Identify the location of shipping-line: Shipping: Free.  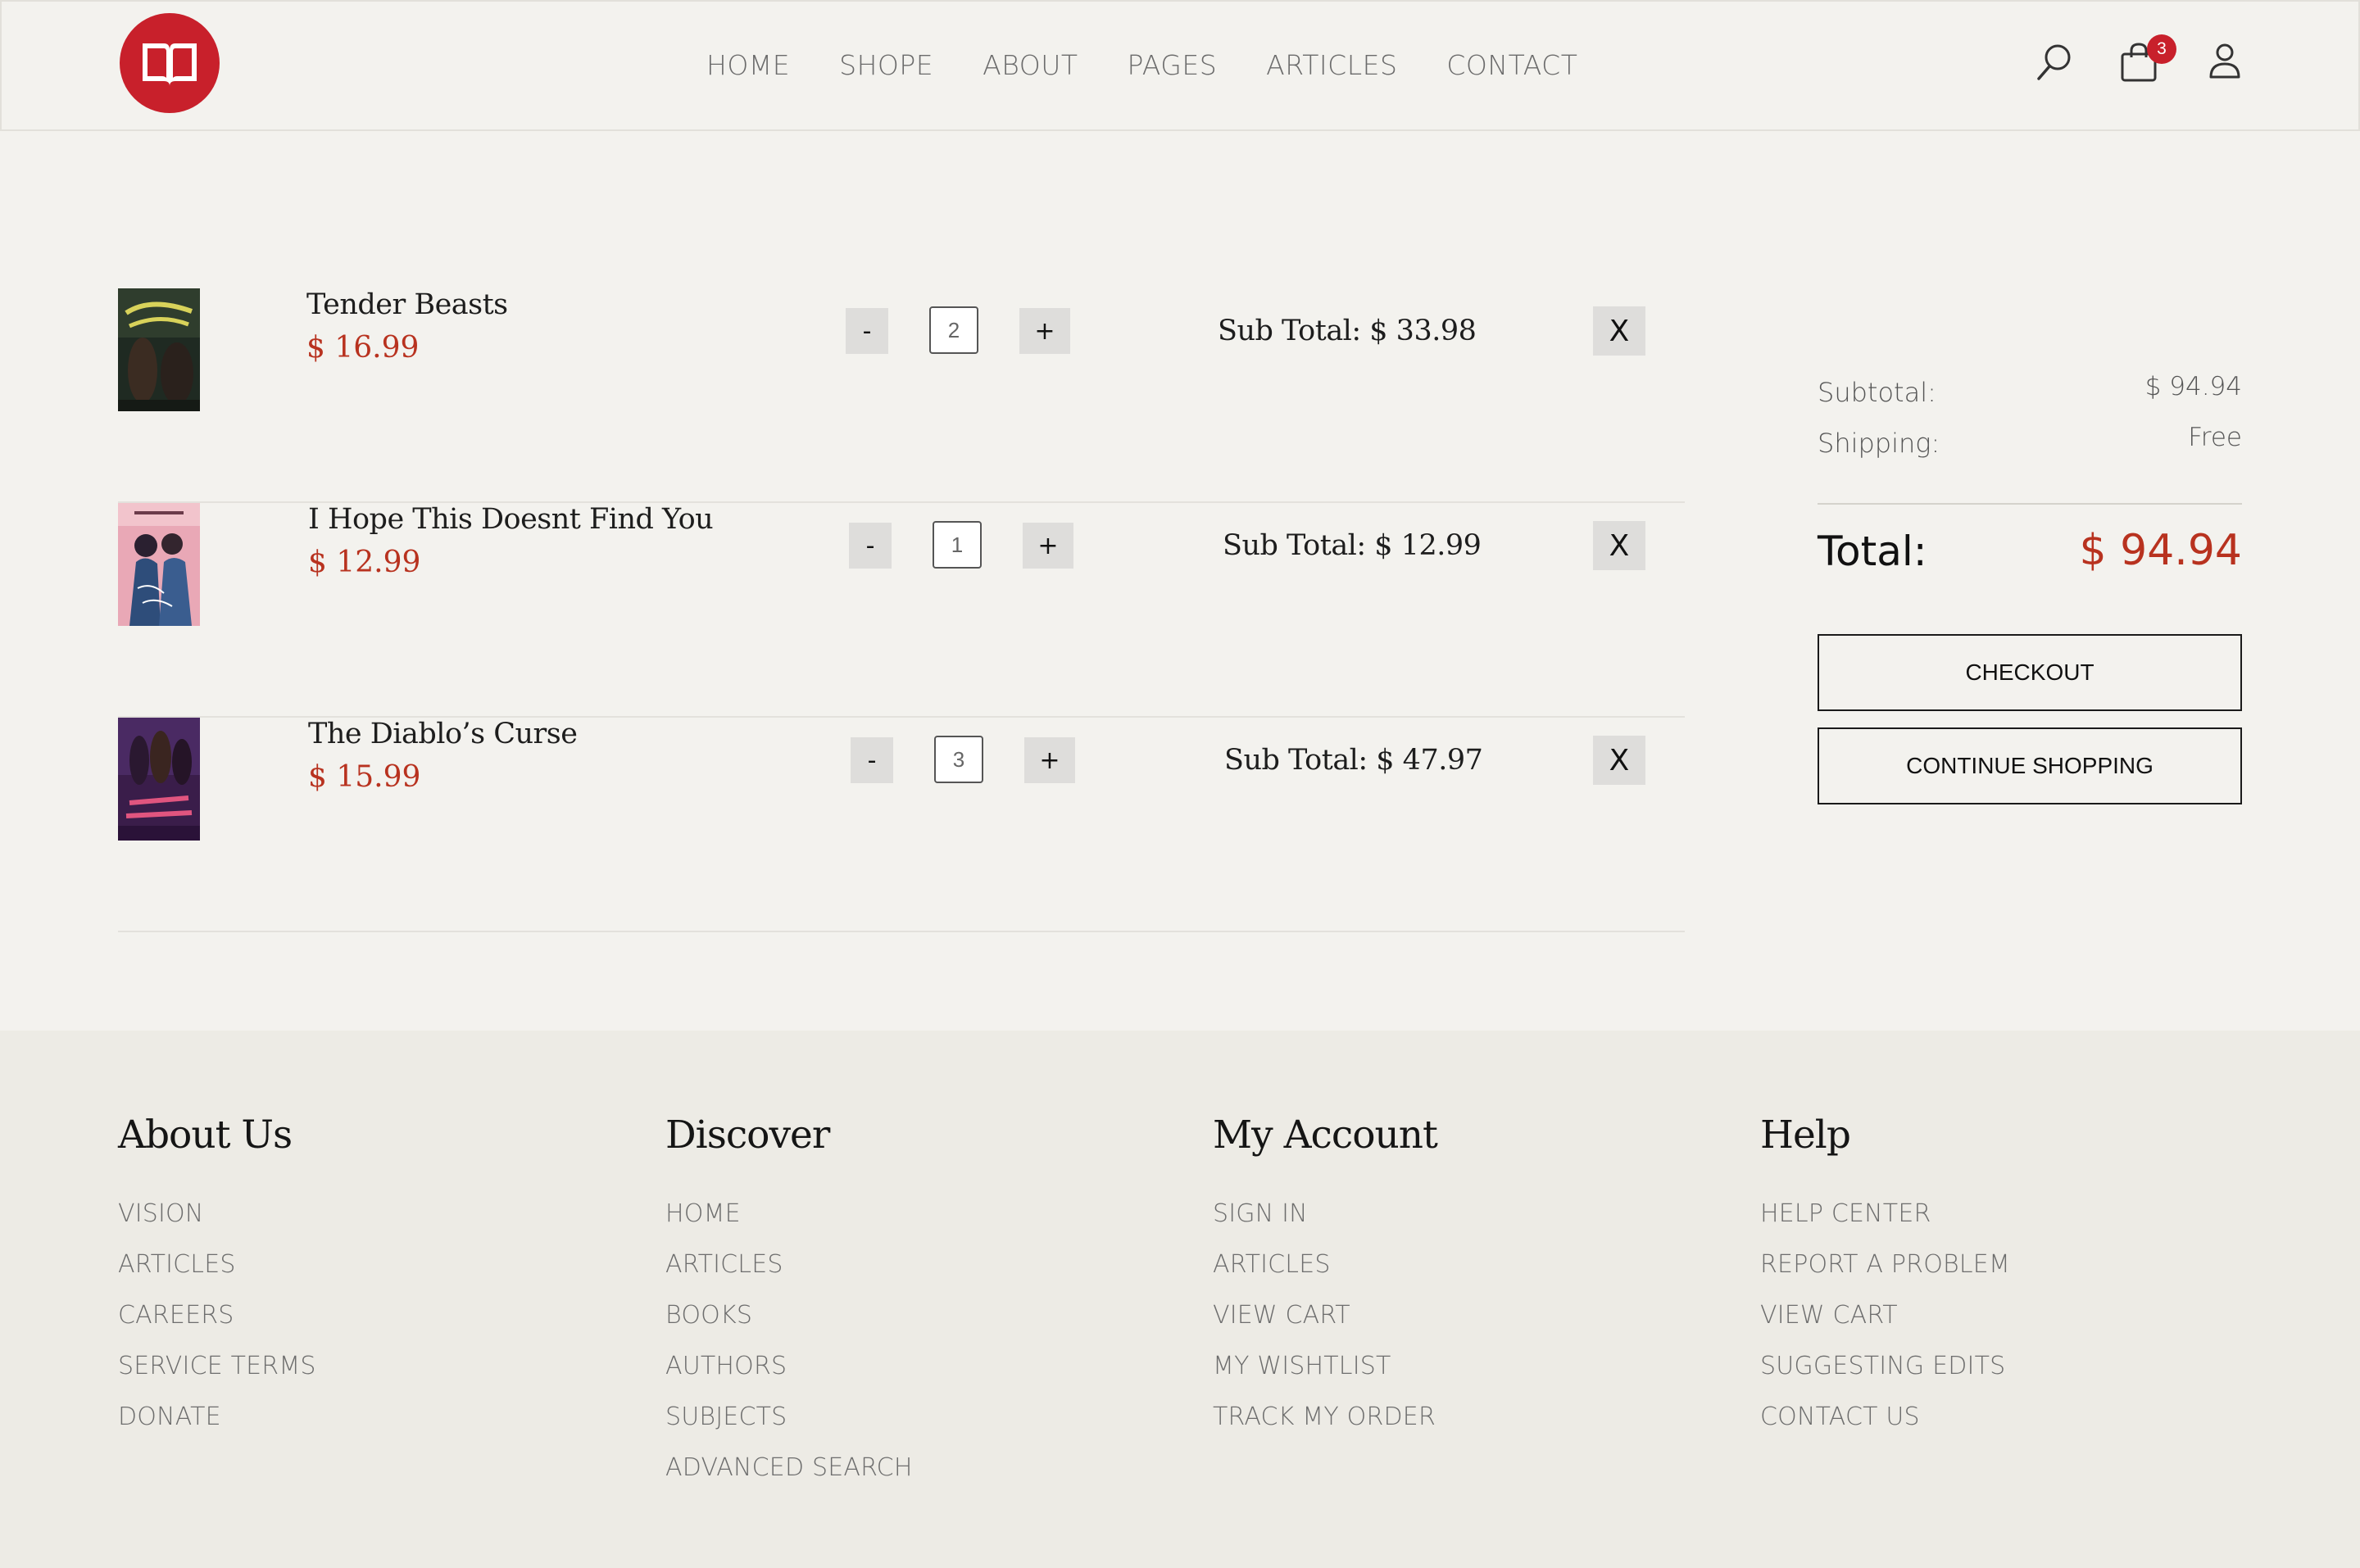
(2030, 436).